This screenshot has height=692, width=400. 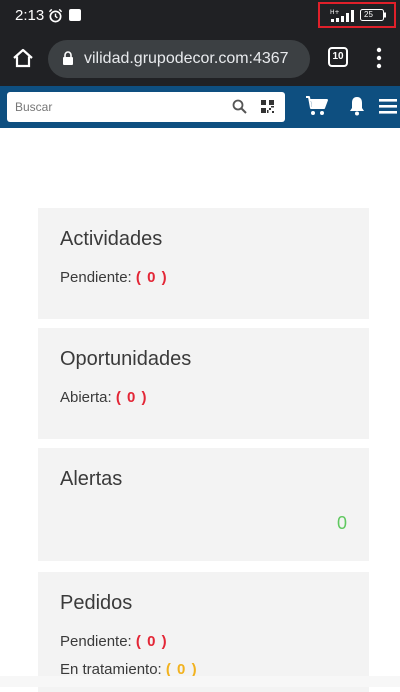 What do you see at coordinates (55, 15) in the screenshot?
I see `alarm-icon` at bounding box center [55, 15].